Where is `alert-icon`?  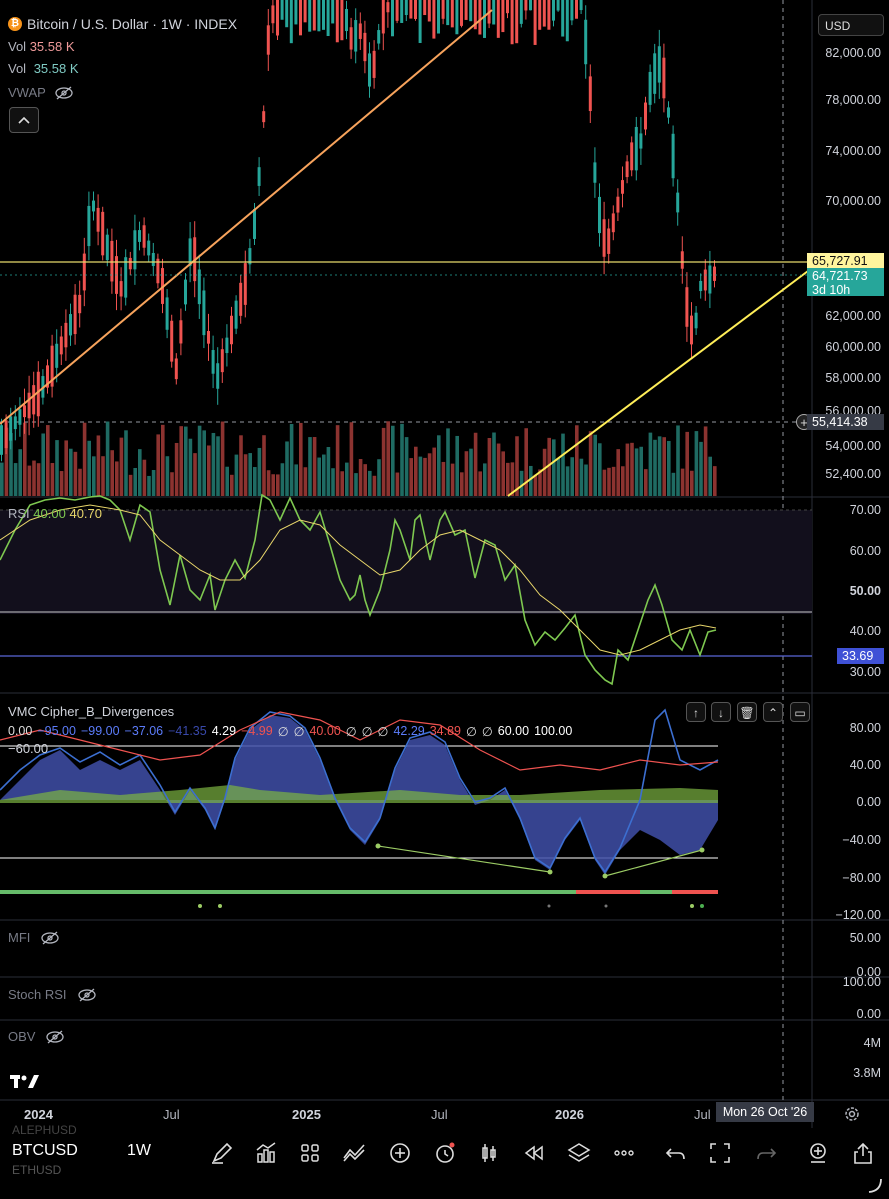 alert-icon is located at coordinates (445, 1153).